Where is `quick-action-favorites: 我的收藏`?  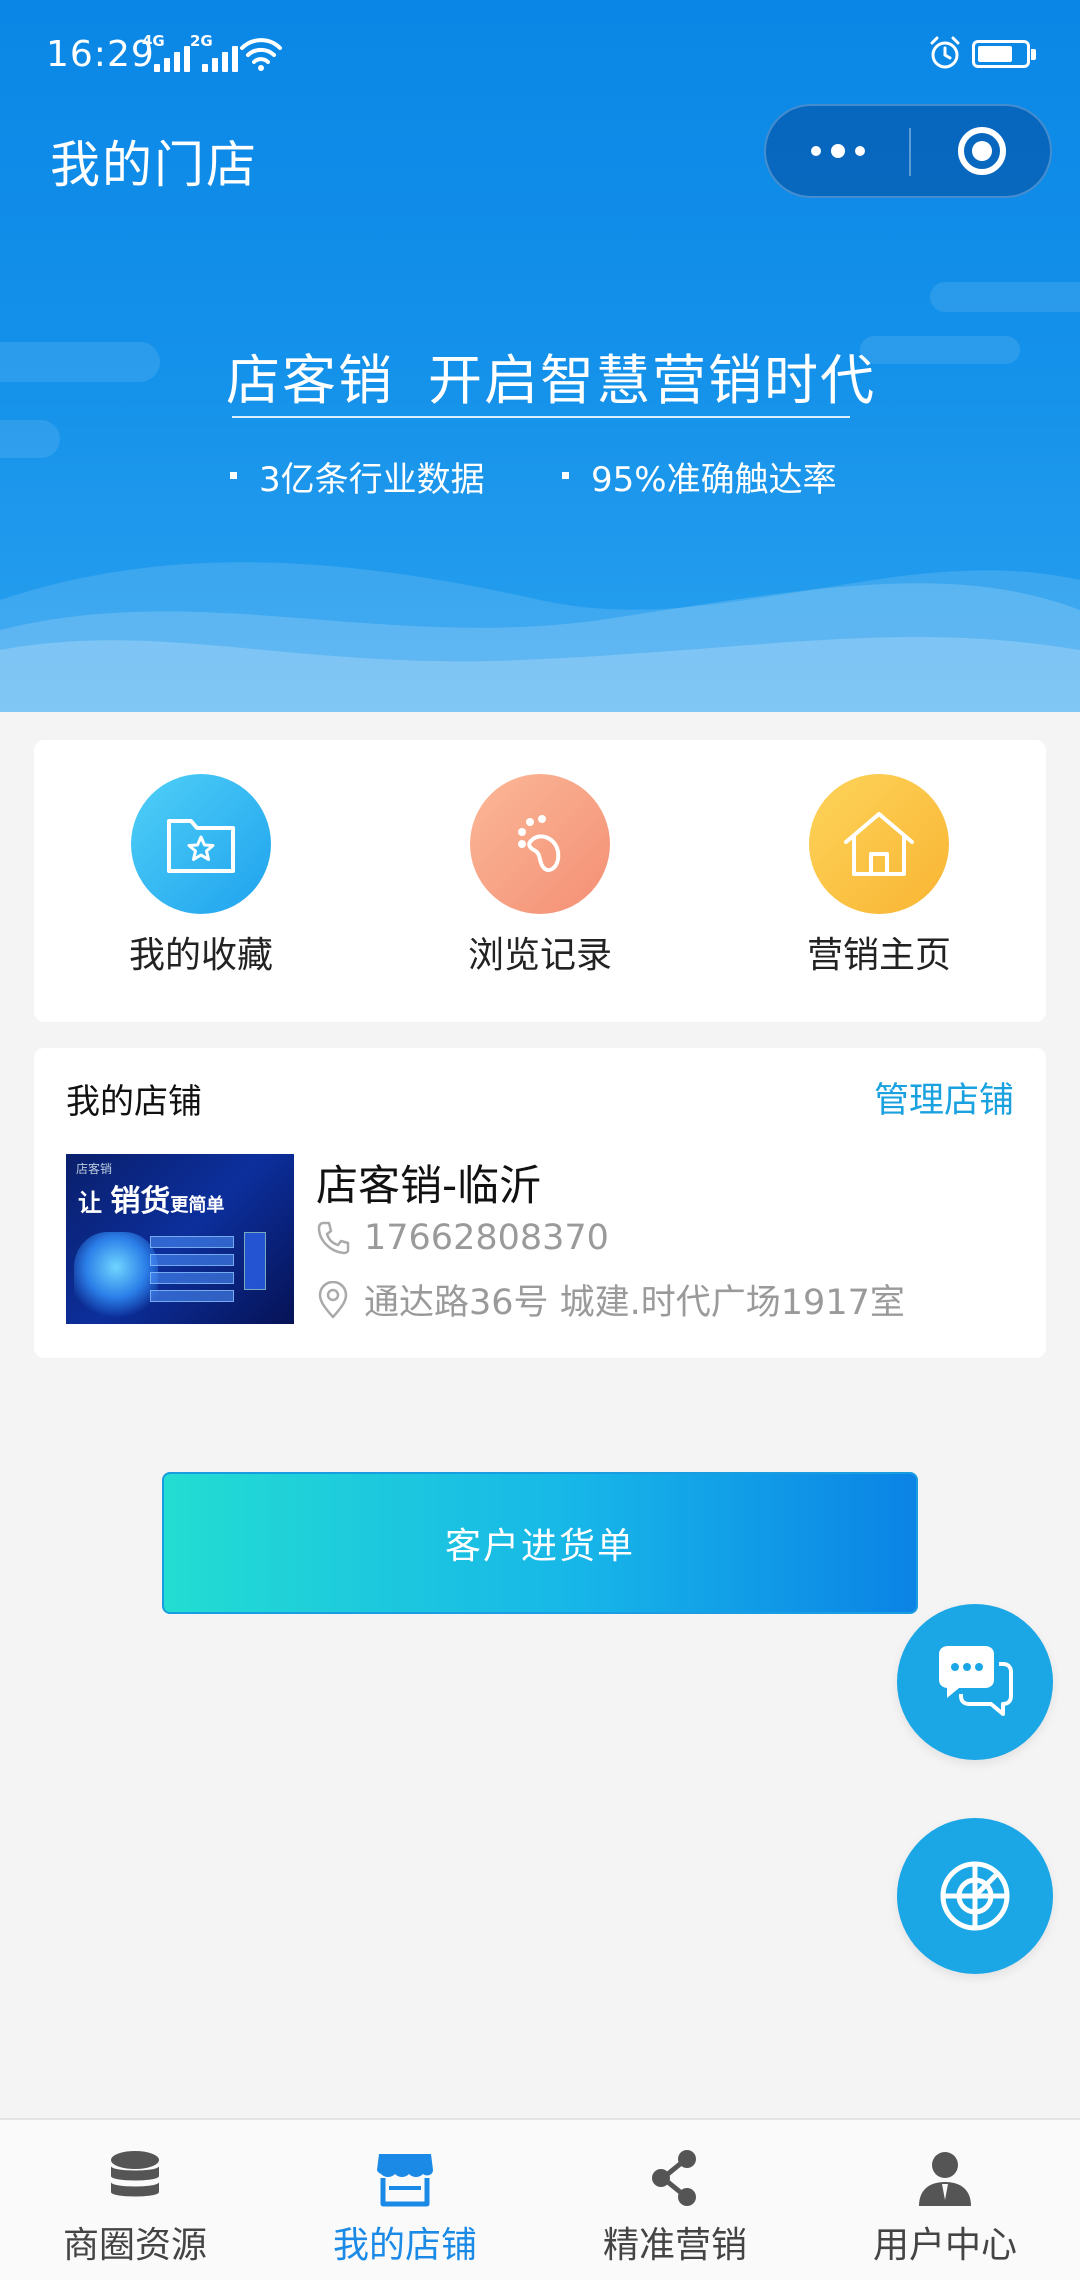 quick-action-favorites: 我的收藏 is located at coordinates (201, 876).